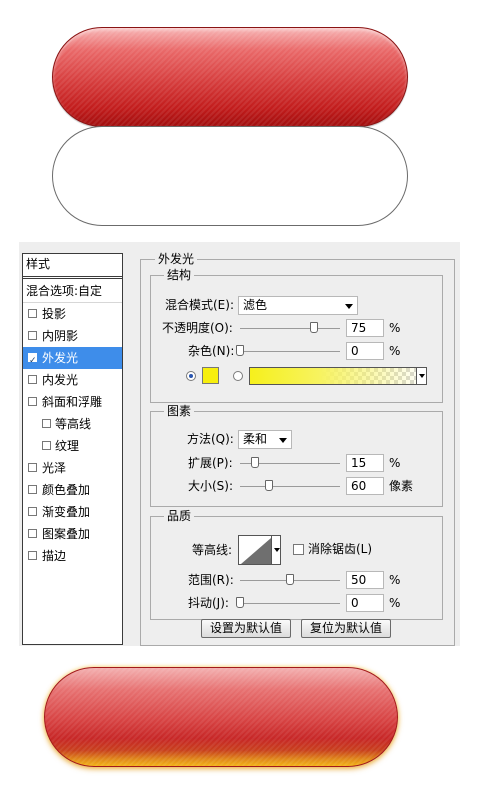  Describe the element at coordinates (197, 328) in the screenshot. I see `opacity-label: 不透明度(O):` at that location.